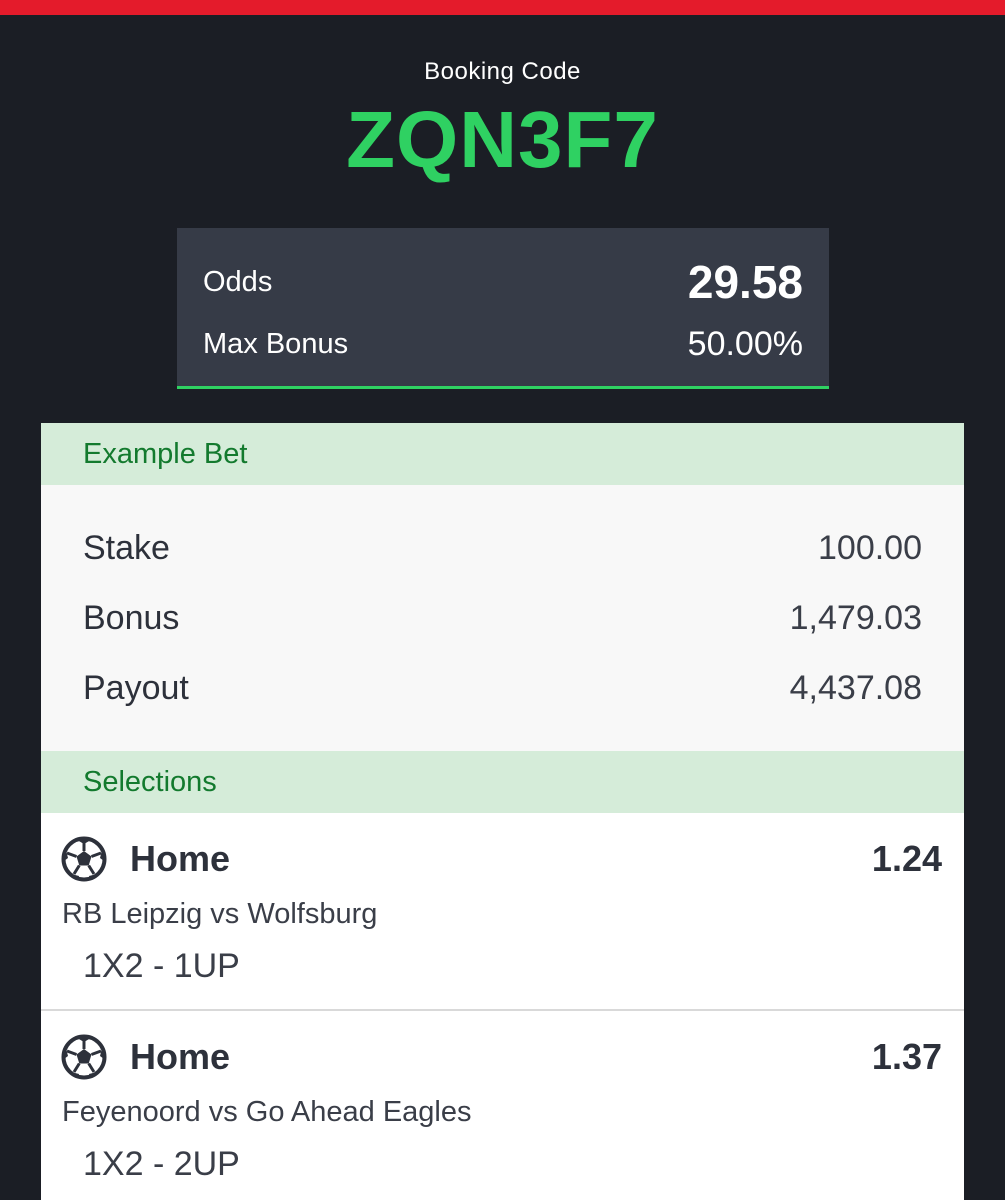  I want to click on booking-code: ZQN3F7, so click(502, 140).